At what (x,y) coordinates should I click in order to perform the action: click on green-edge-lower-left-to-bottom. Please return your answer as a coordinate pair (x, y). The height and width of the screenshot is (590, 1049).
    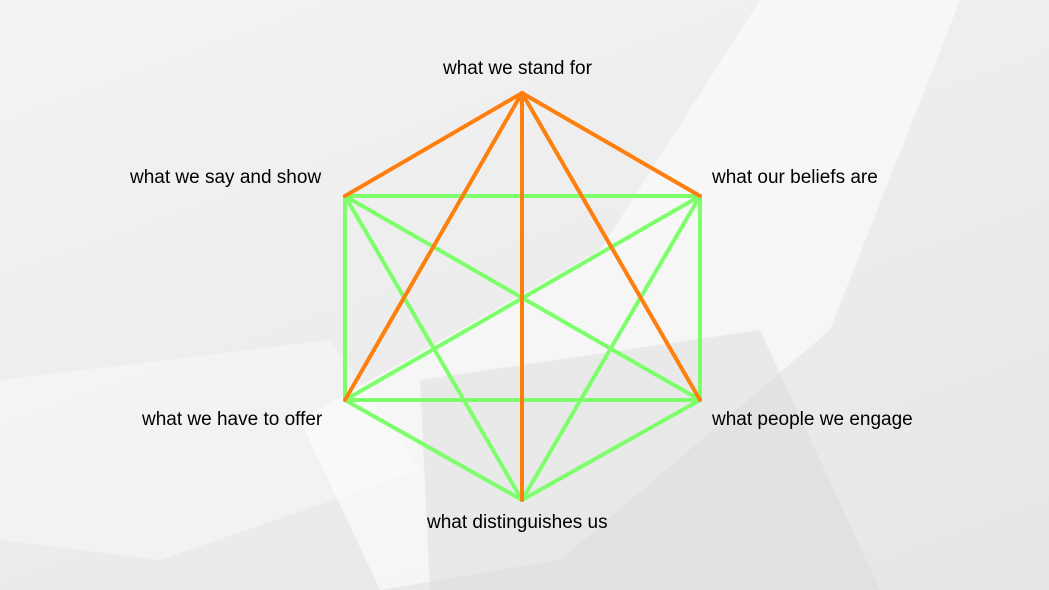
    Looking at the image, I should click on (433, 450).